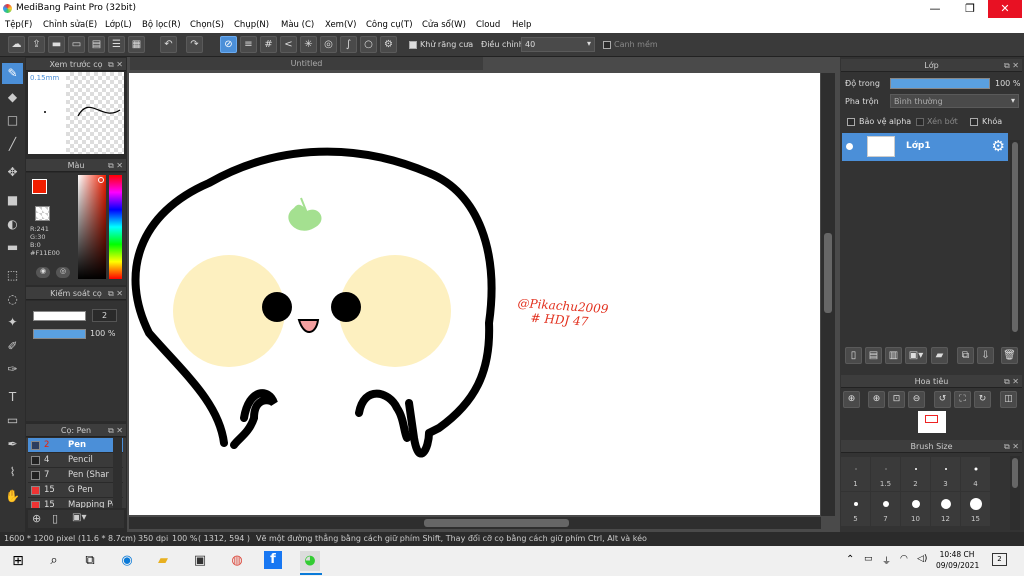  I want to click on brush-size-1: 1, so click(855, 474).